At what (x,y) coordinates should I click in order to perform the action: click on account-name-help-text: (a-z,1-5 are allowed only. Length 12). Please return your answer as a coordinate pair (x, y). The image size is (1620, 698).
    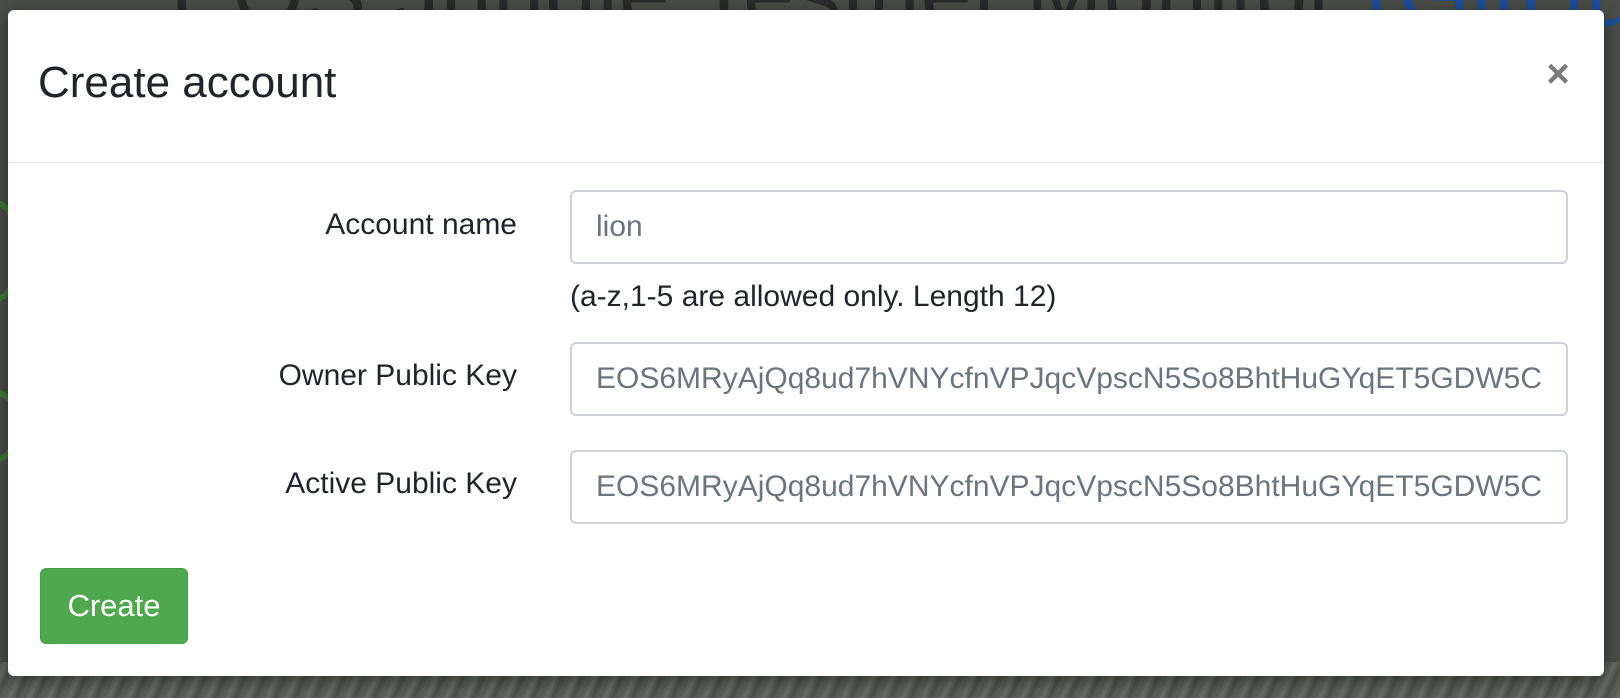
    Looking at the image, I should click on (813, 296).